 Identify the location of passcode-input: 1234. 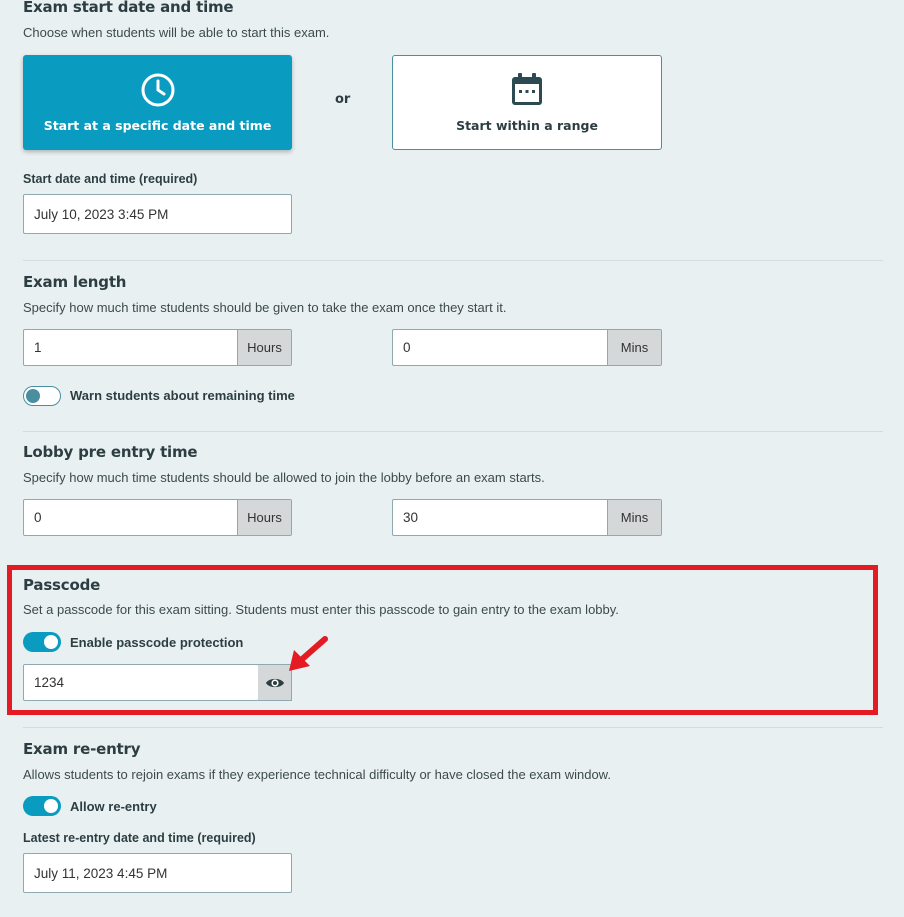
(141, 682).